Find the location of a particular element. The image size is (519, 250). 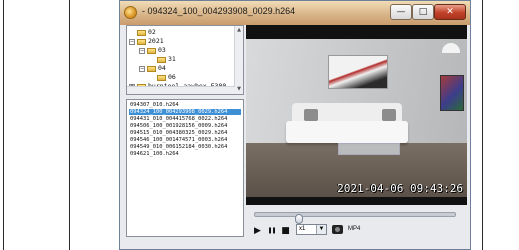

mp4-export-button: MP4 is located at coordinates (354, 229).